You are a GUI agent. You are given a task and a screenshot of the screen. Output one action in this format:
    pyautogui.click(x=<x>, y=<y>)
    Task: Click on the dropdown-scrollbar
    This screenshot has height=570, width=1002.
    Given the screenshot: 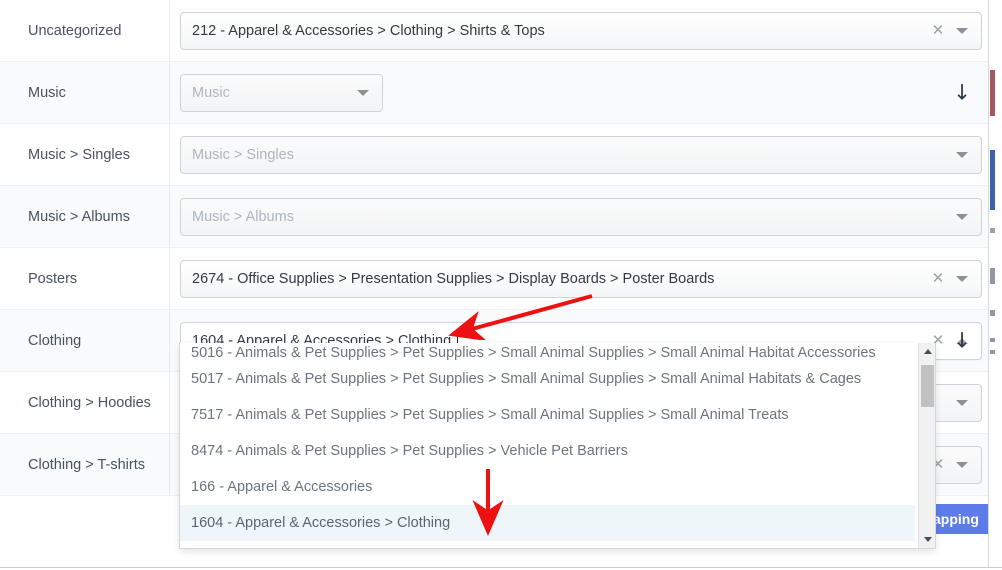 What is the action you would take?
    pyautogui.click(x=926, y=445)
    